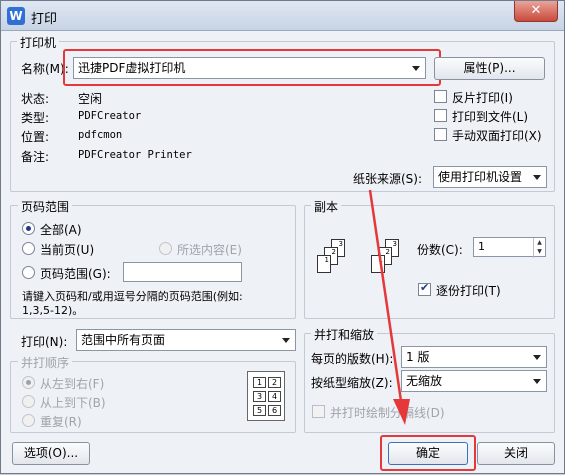 The image size is (565, 475). I want to click on type-value: PDFCreator, so click(110, 116).